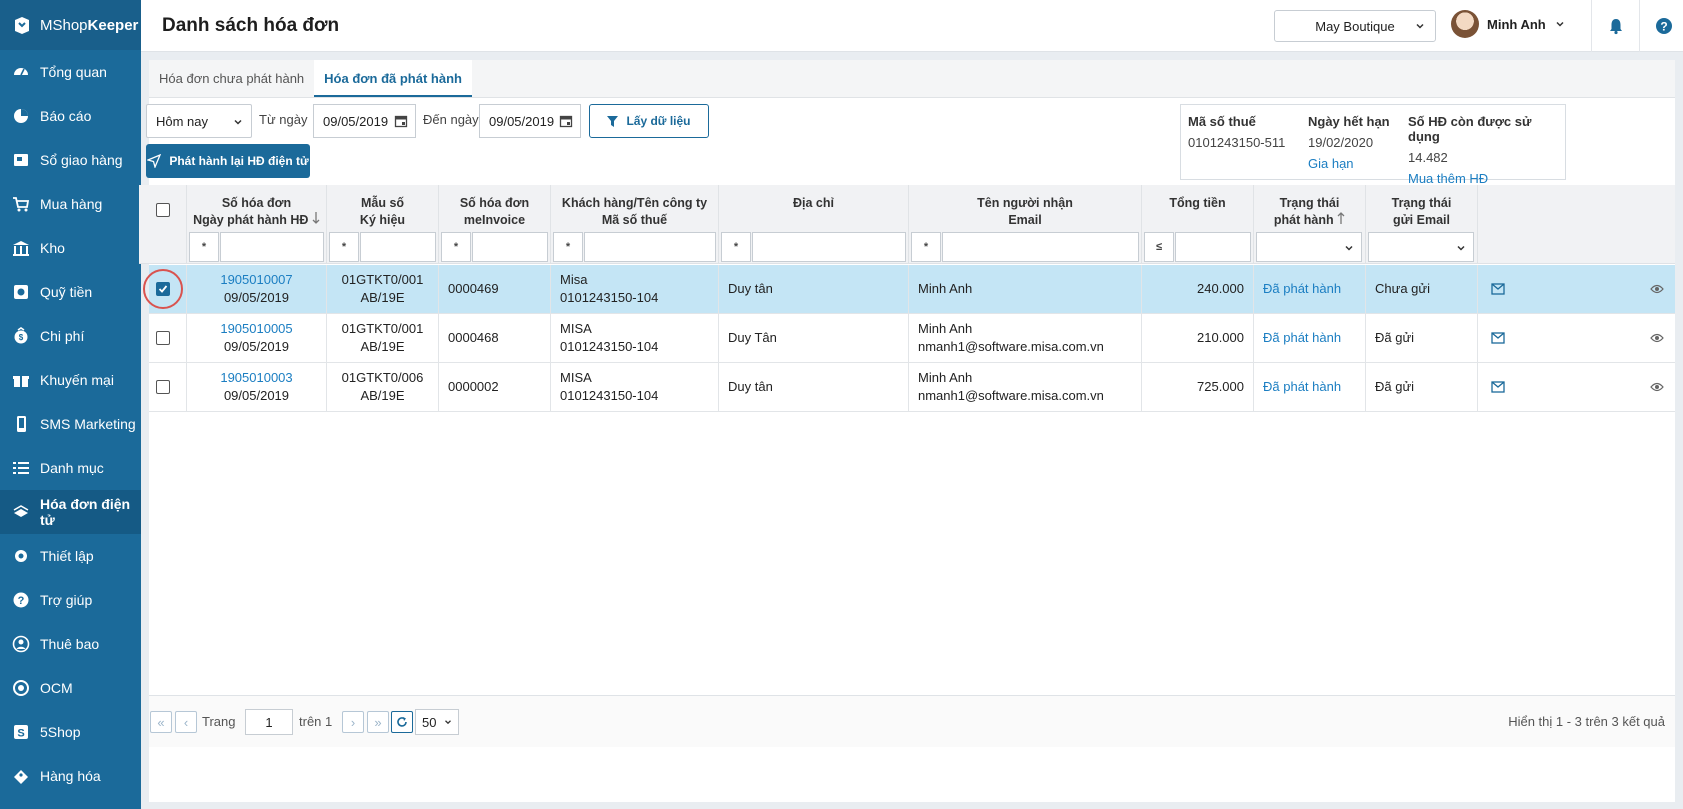 The image size is (1683, 809). I want to click on filter-op-receiver: *, so click(926, 247).